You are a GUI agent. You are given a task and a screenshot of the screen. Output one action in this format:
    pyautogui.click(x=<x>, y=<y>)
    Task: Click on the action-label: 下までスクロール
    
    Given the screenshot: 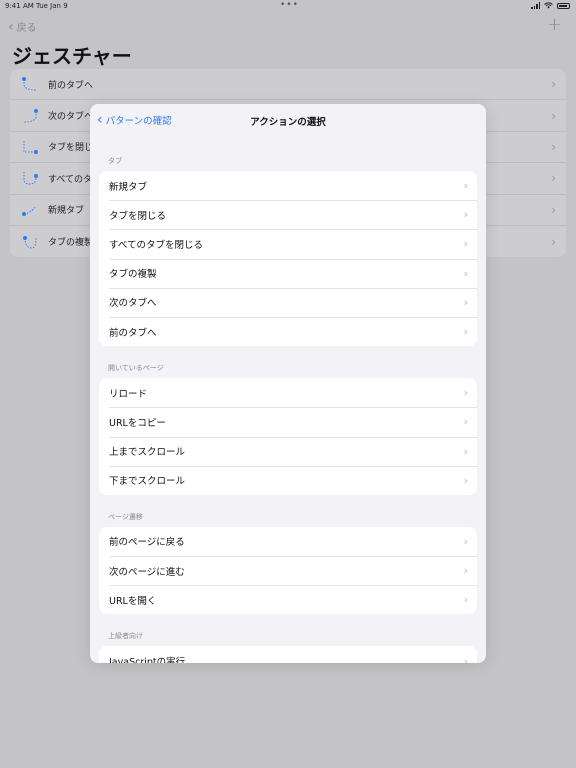 What is the action you would take?
    pyautogui.click(x=147, y=482)
    